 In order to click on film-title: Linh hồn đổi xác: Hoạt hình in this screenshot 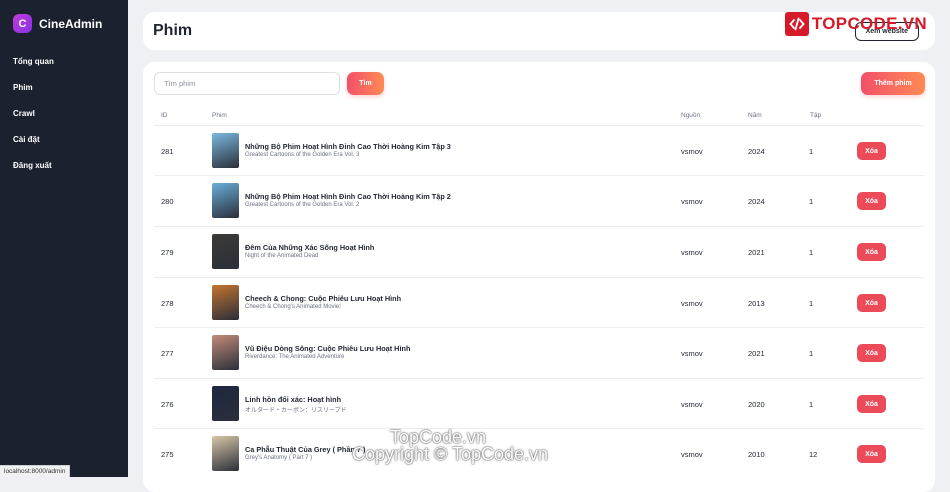, I will do `click(296, 399)`.